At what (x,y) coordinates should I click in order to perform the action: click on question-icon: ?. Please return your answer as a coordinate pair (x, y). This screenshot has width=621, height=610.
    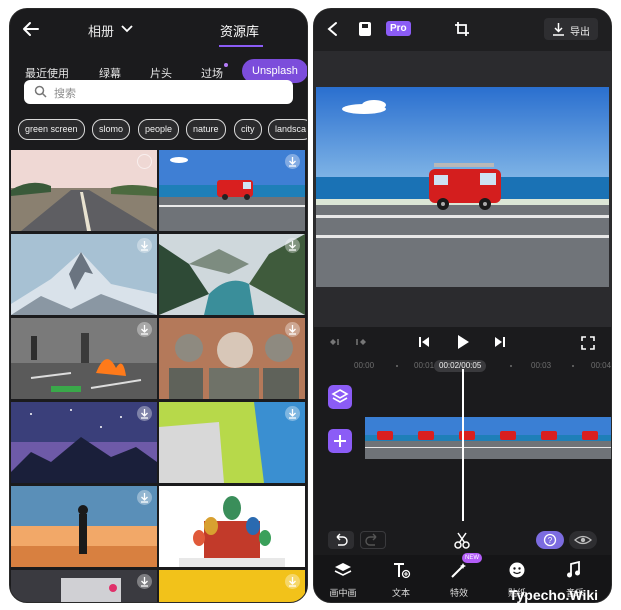
    Looking at the image, I should click on (550, 540).